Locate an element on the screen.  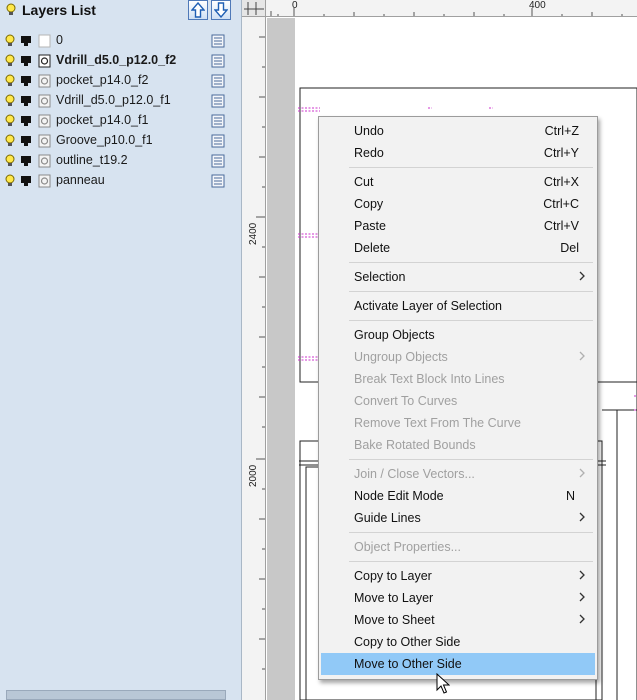
menu-item-convert-curves: Convert To Curves is located at coordinates (458, 401).